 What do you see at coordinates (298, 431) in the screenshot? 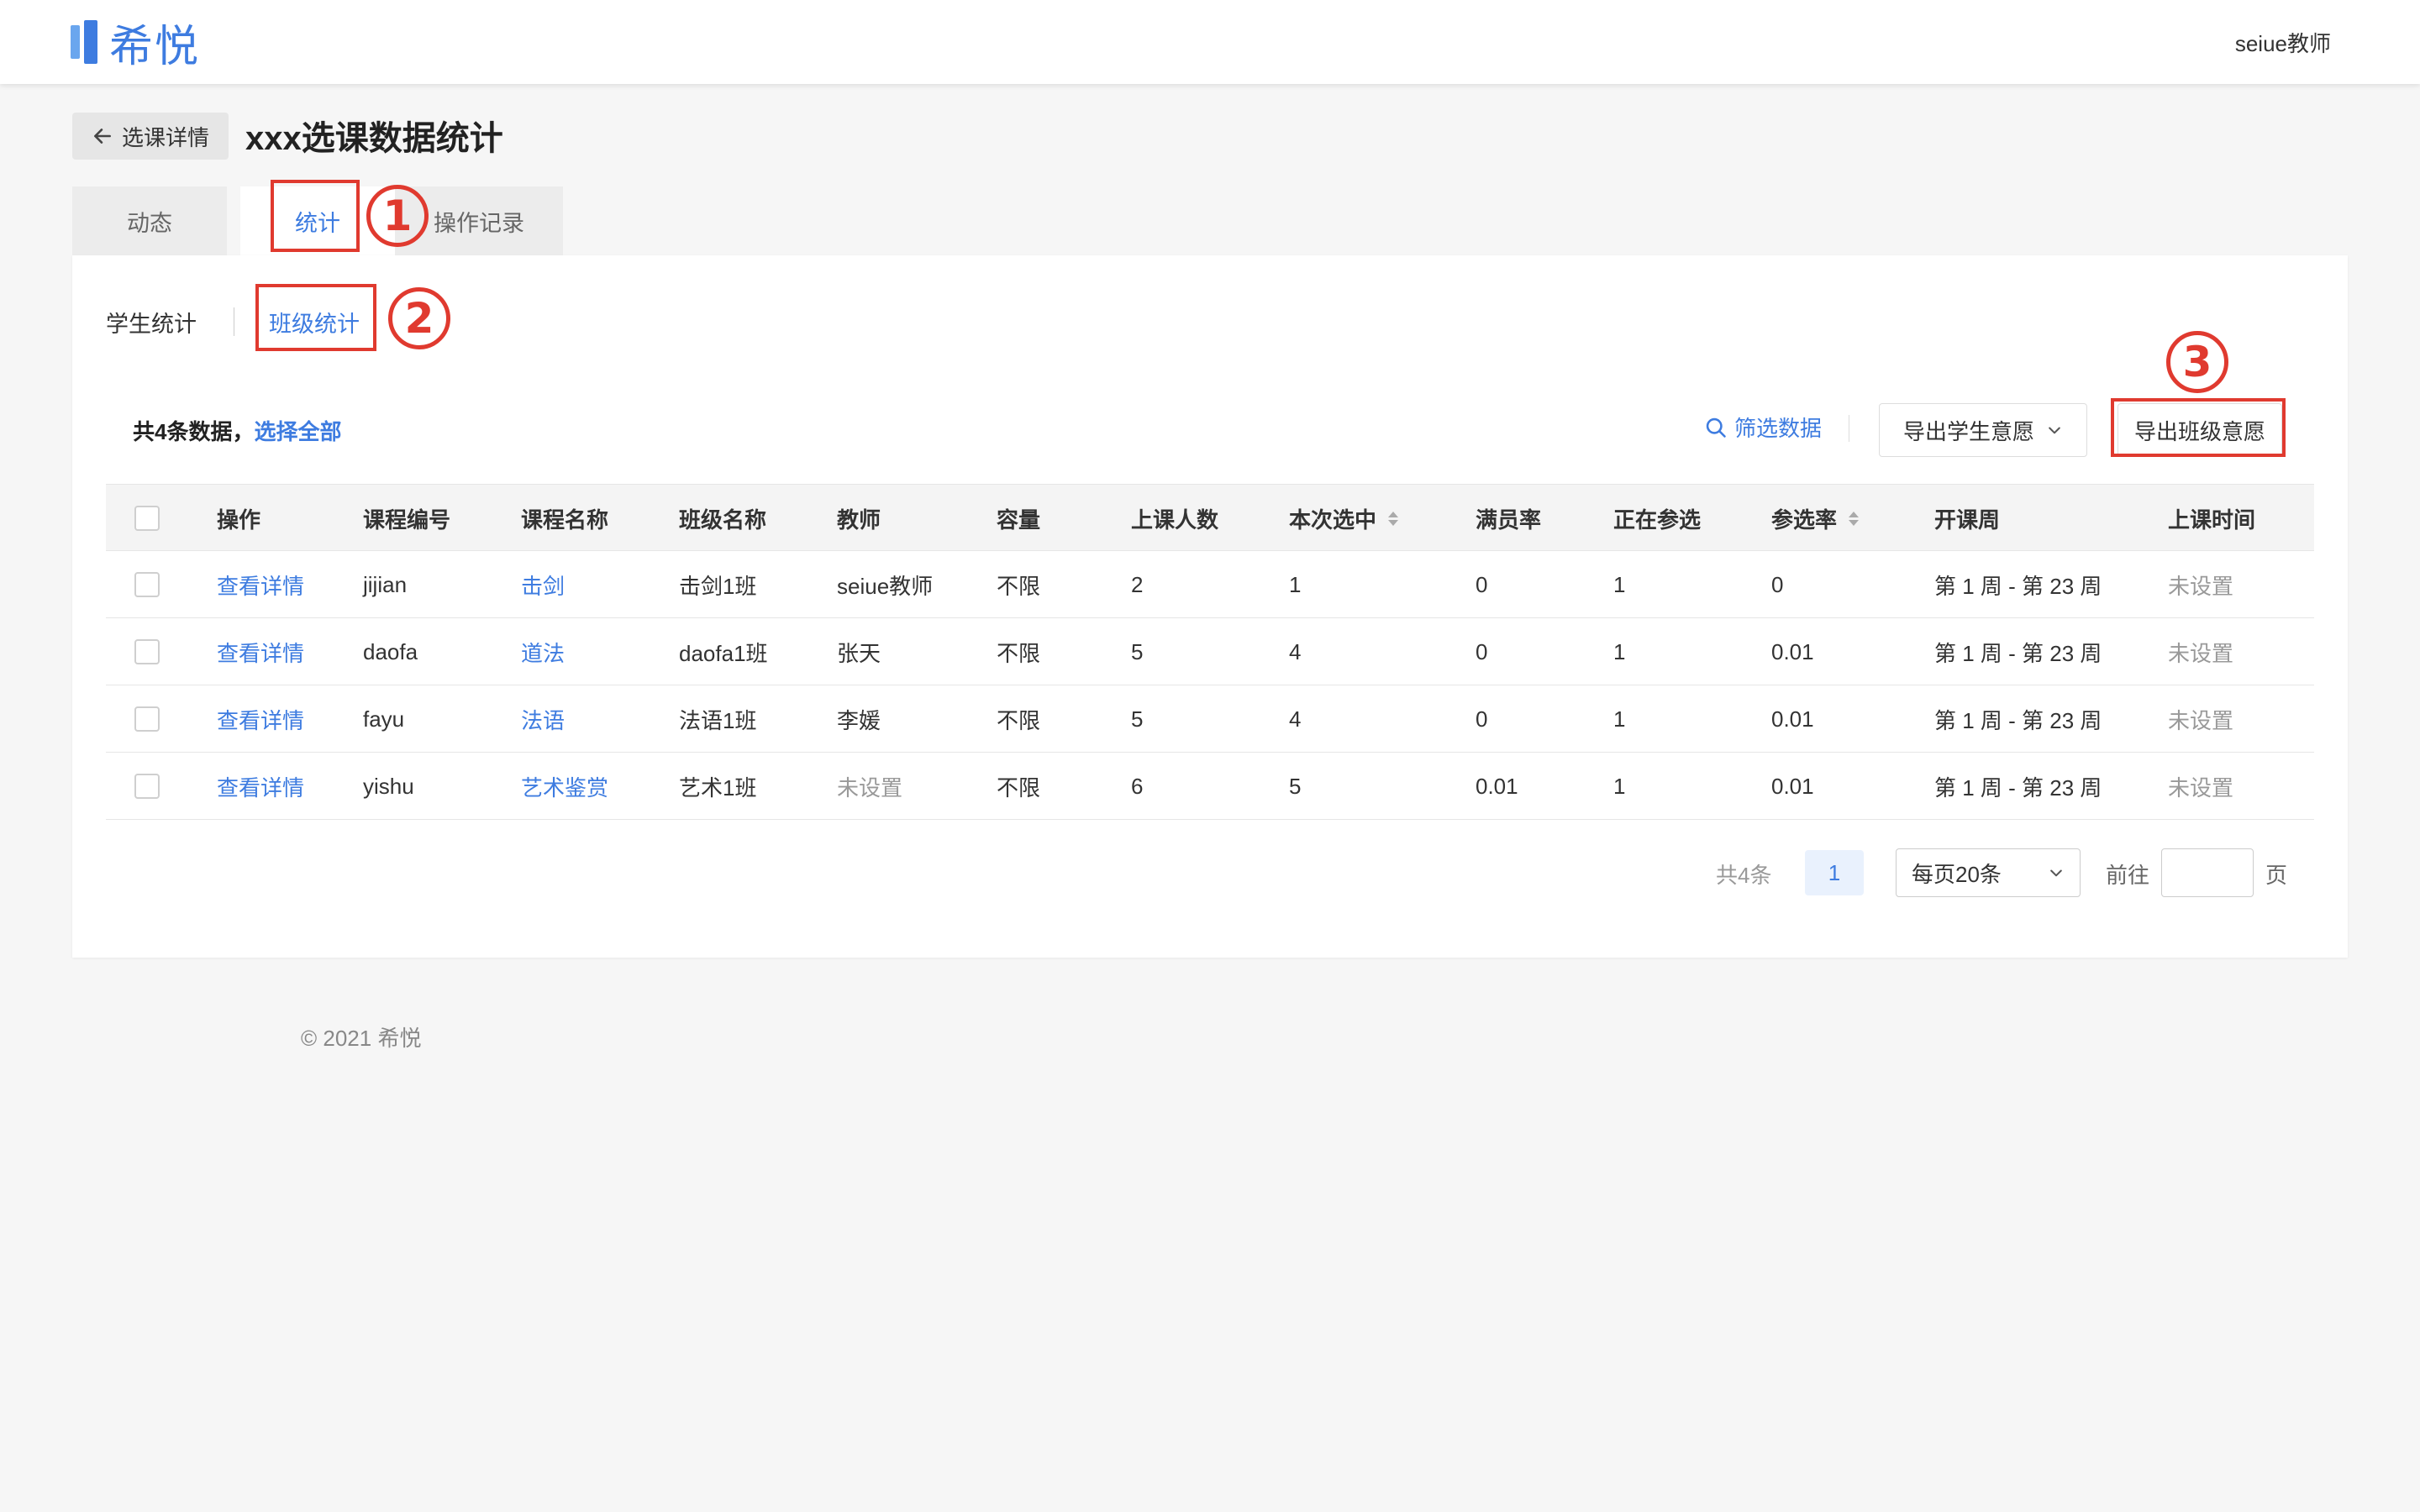
I see `select-all-link: 选择全部` at bounding box center [298, 431].